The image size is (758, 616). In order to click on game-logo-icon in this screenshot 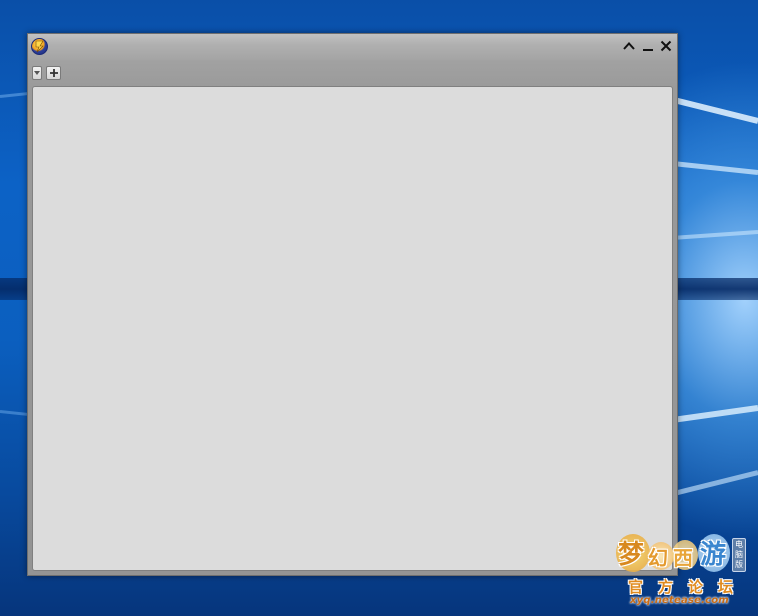, I will do `click(39, 46)`.